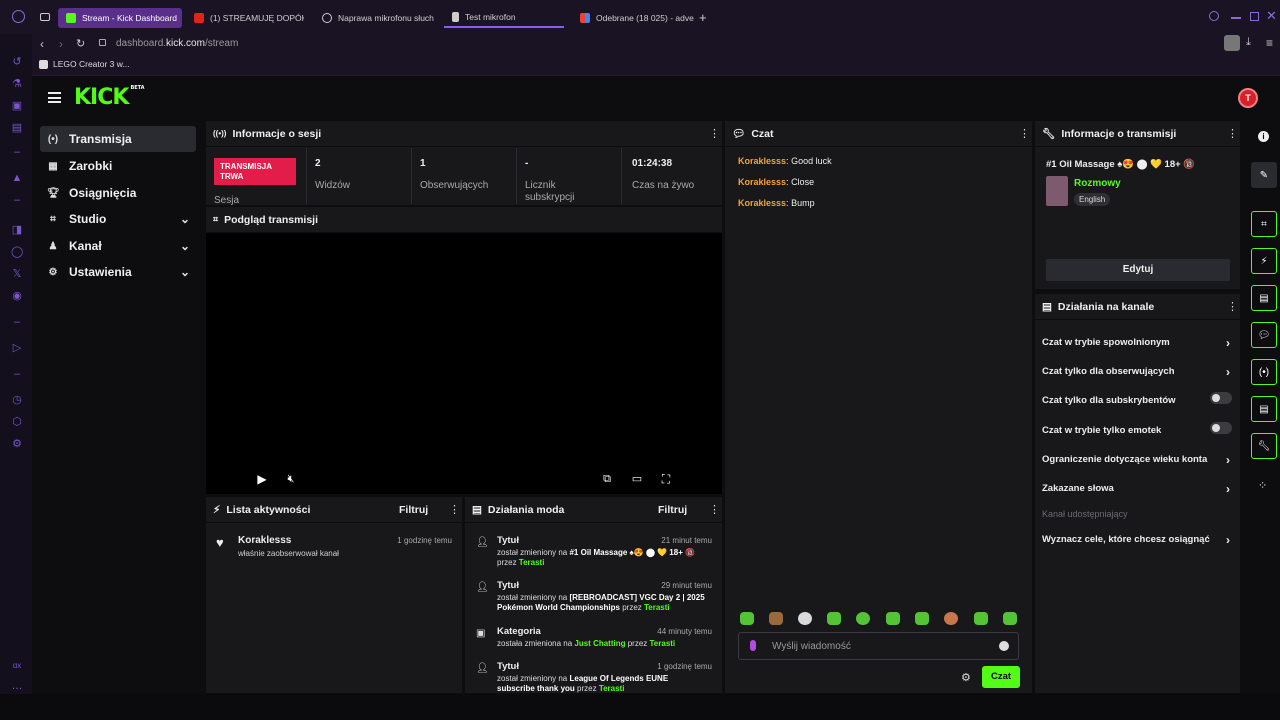  What do you see at coordinates (1264, 446) in the screenshot?
I see `toolbar-stream-info-button: 🔧︎` at bounding box center [1264, 446].